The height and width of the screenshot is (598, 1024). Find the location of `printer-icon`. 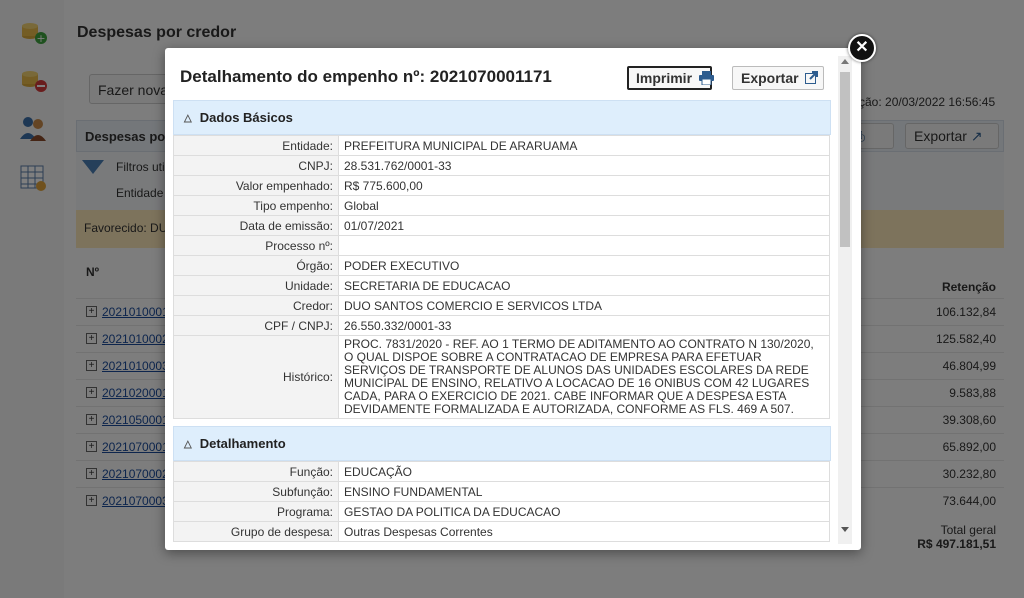

printer-icon is located at coordinates (706, 78).